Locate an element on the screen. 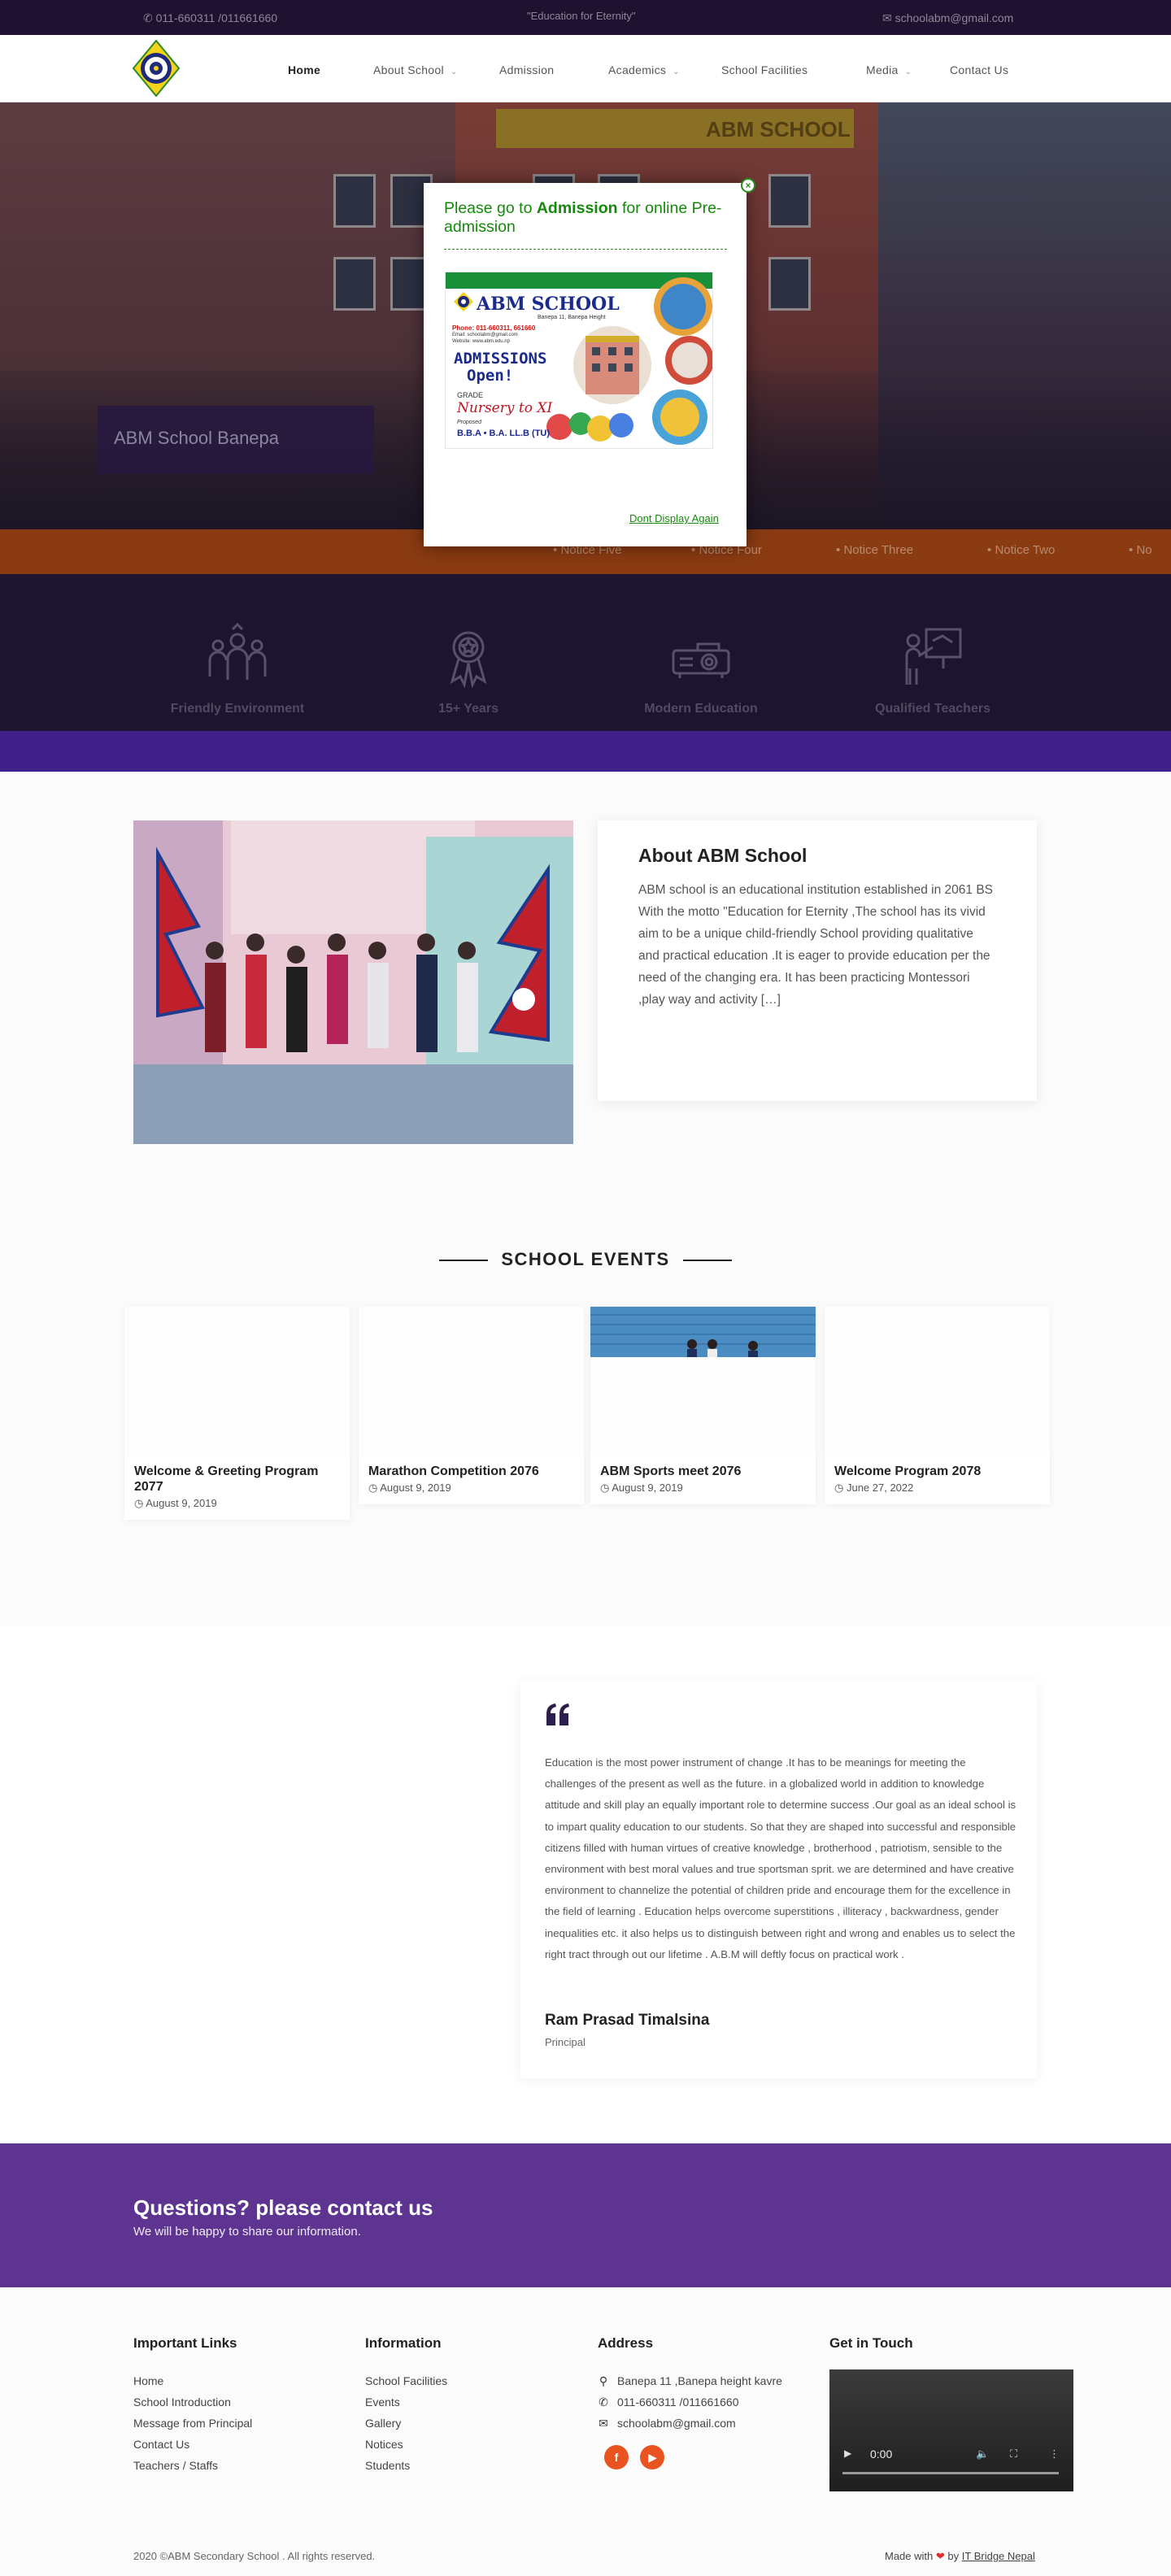 Image resolution: width=1171 pixels, height=2576 pixels. footer-link-school-facilities: School Facilities is located at coordinates (406, 2381).